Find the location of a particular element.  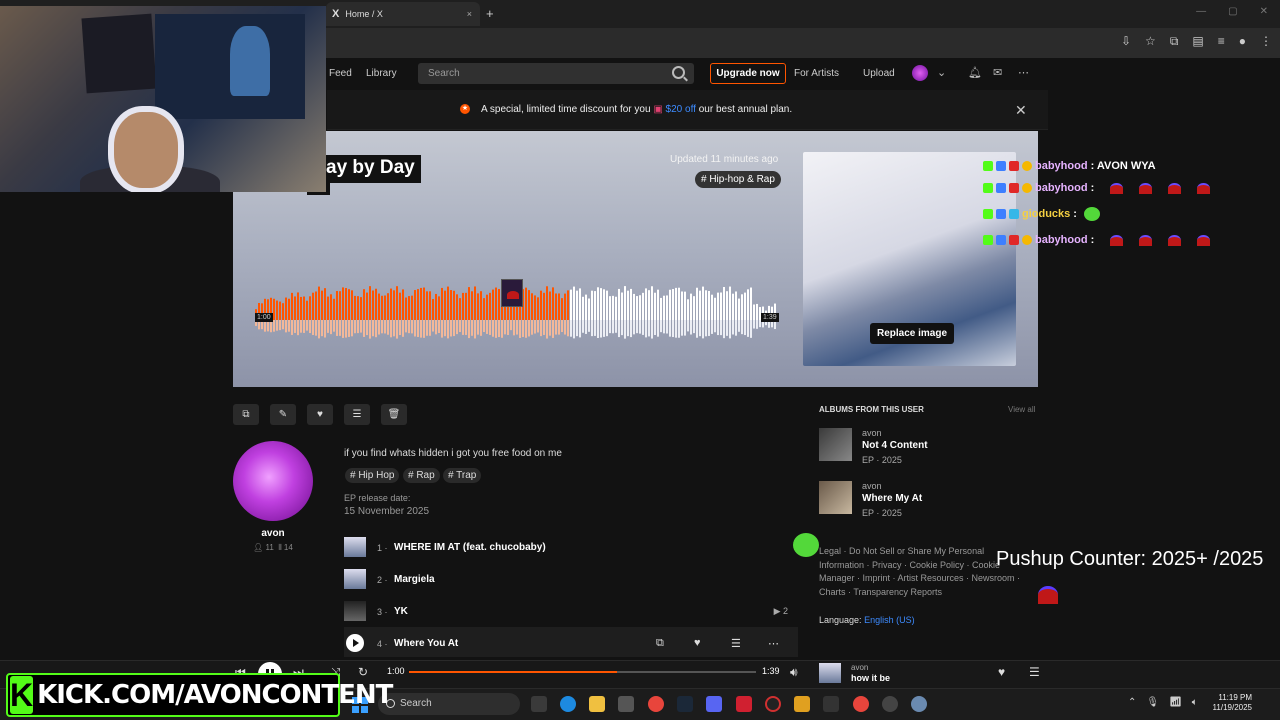

replace-image-button: Replace image is located at coordinates (912, 333).